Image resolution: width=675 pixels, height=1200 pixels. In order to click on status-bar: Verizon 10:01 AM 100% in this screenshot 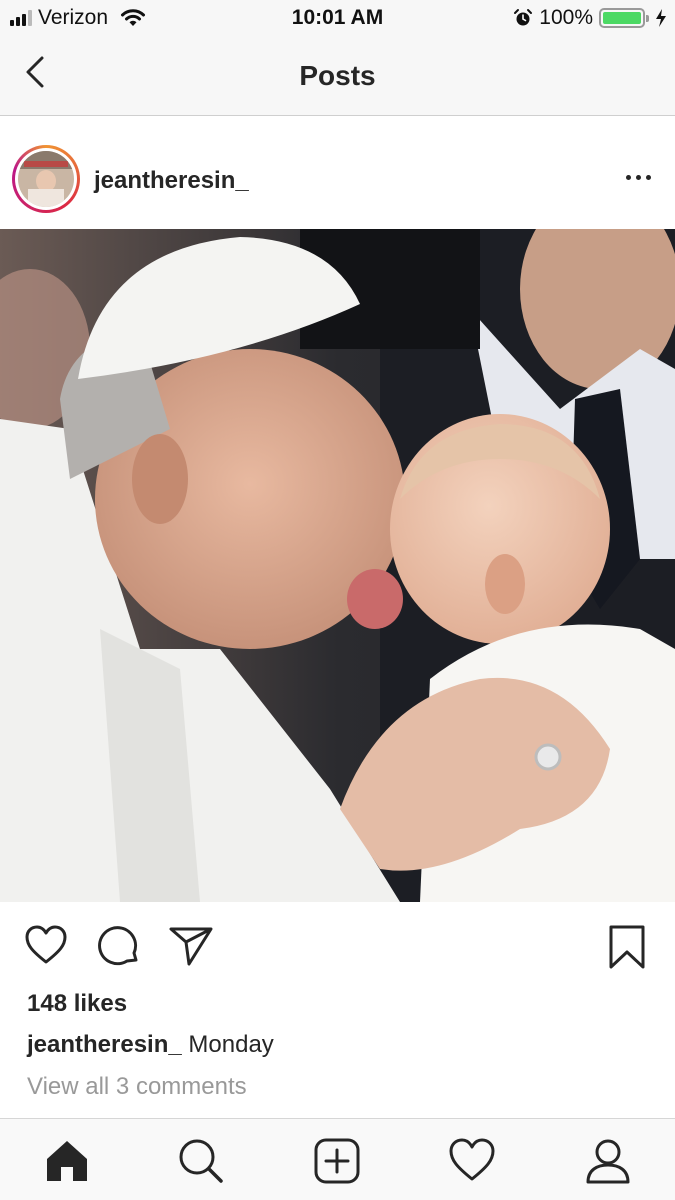, I will do `click(337, 19)`.